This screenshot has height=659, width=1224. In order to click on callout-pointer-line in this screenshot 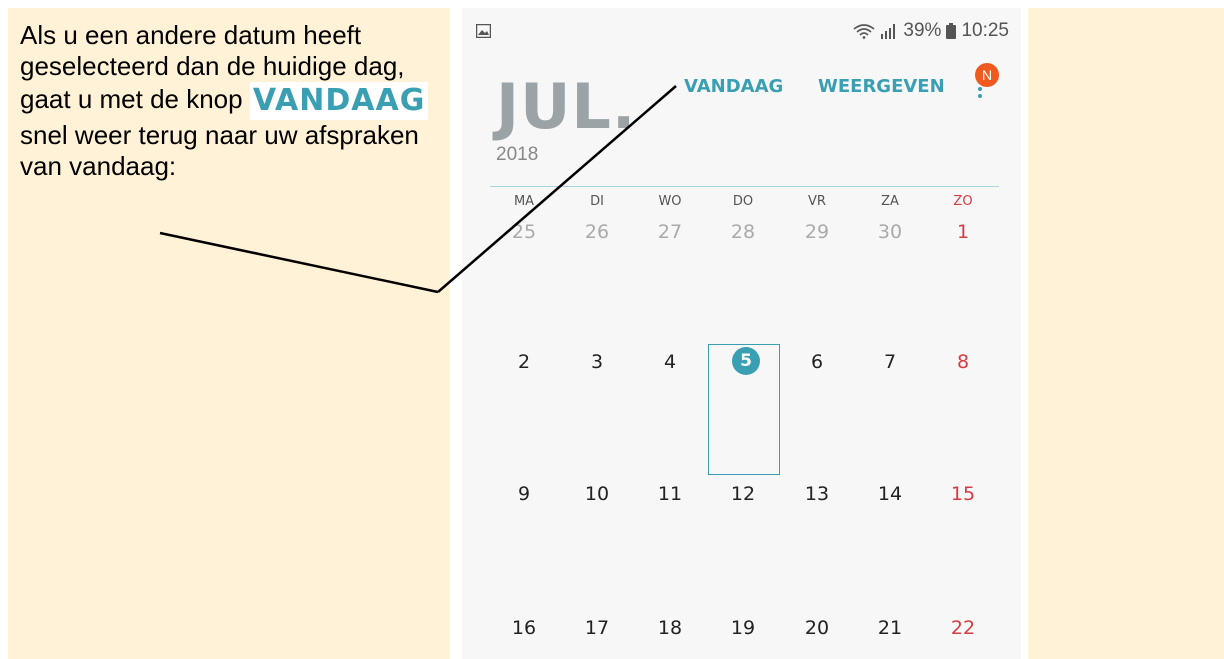, I will do `click(418, 189)`.